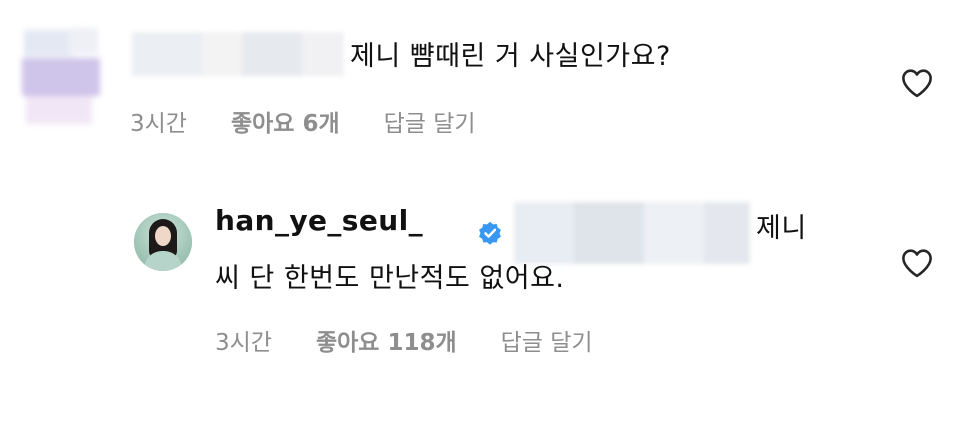  What do you see at coordinates (490, 233) in the screenshot?
I see `verified-badge-icon` at bounding box center [490, 233].